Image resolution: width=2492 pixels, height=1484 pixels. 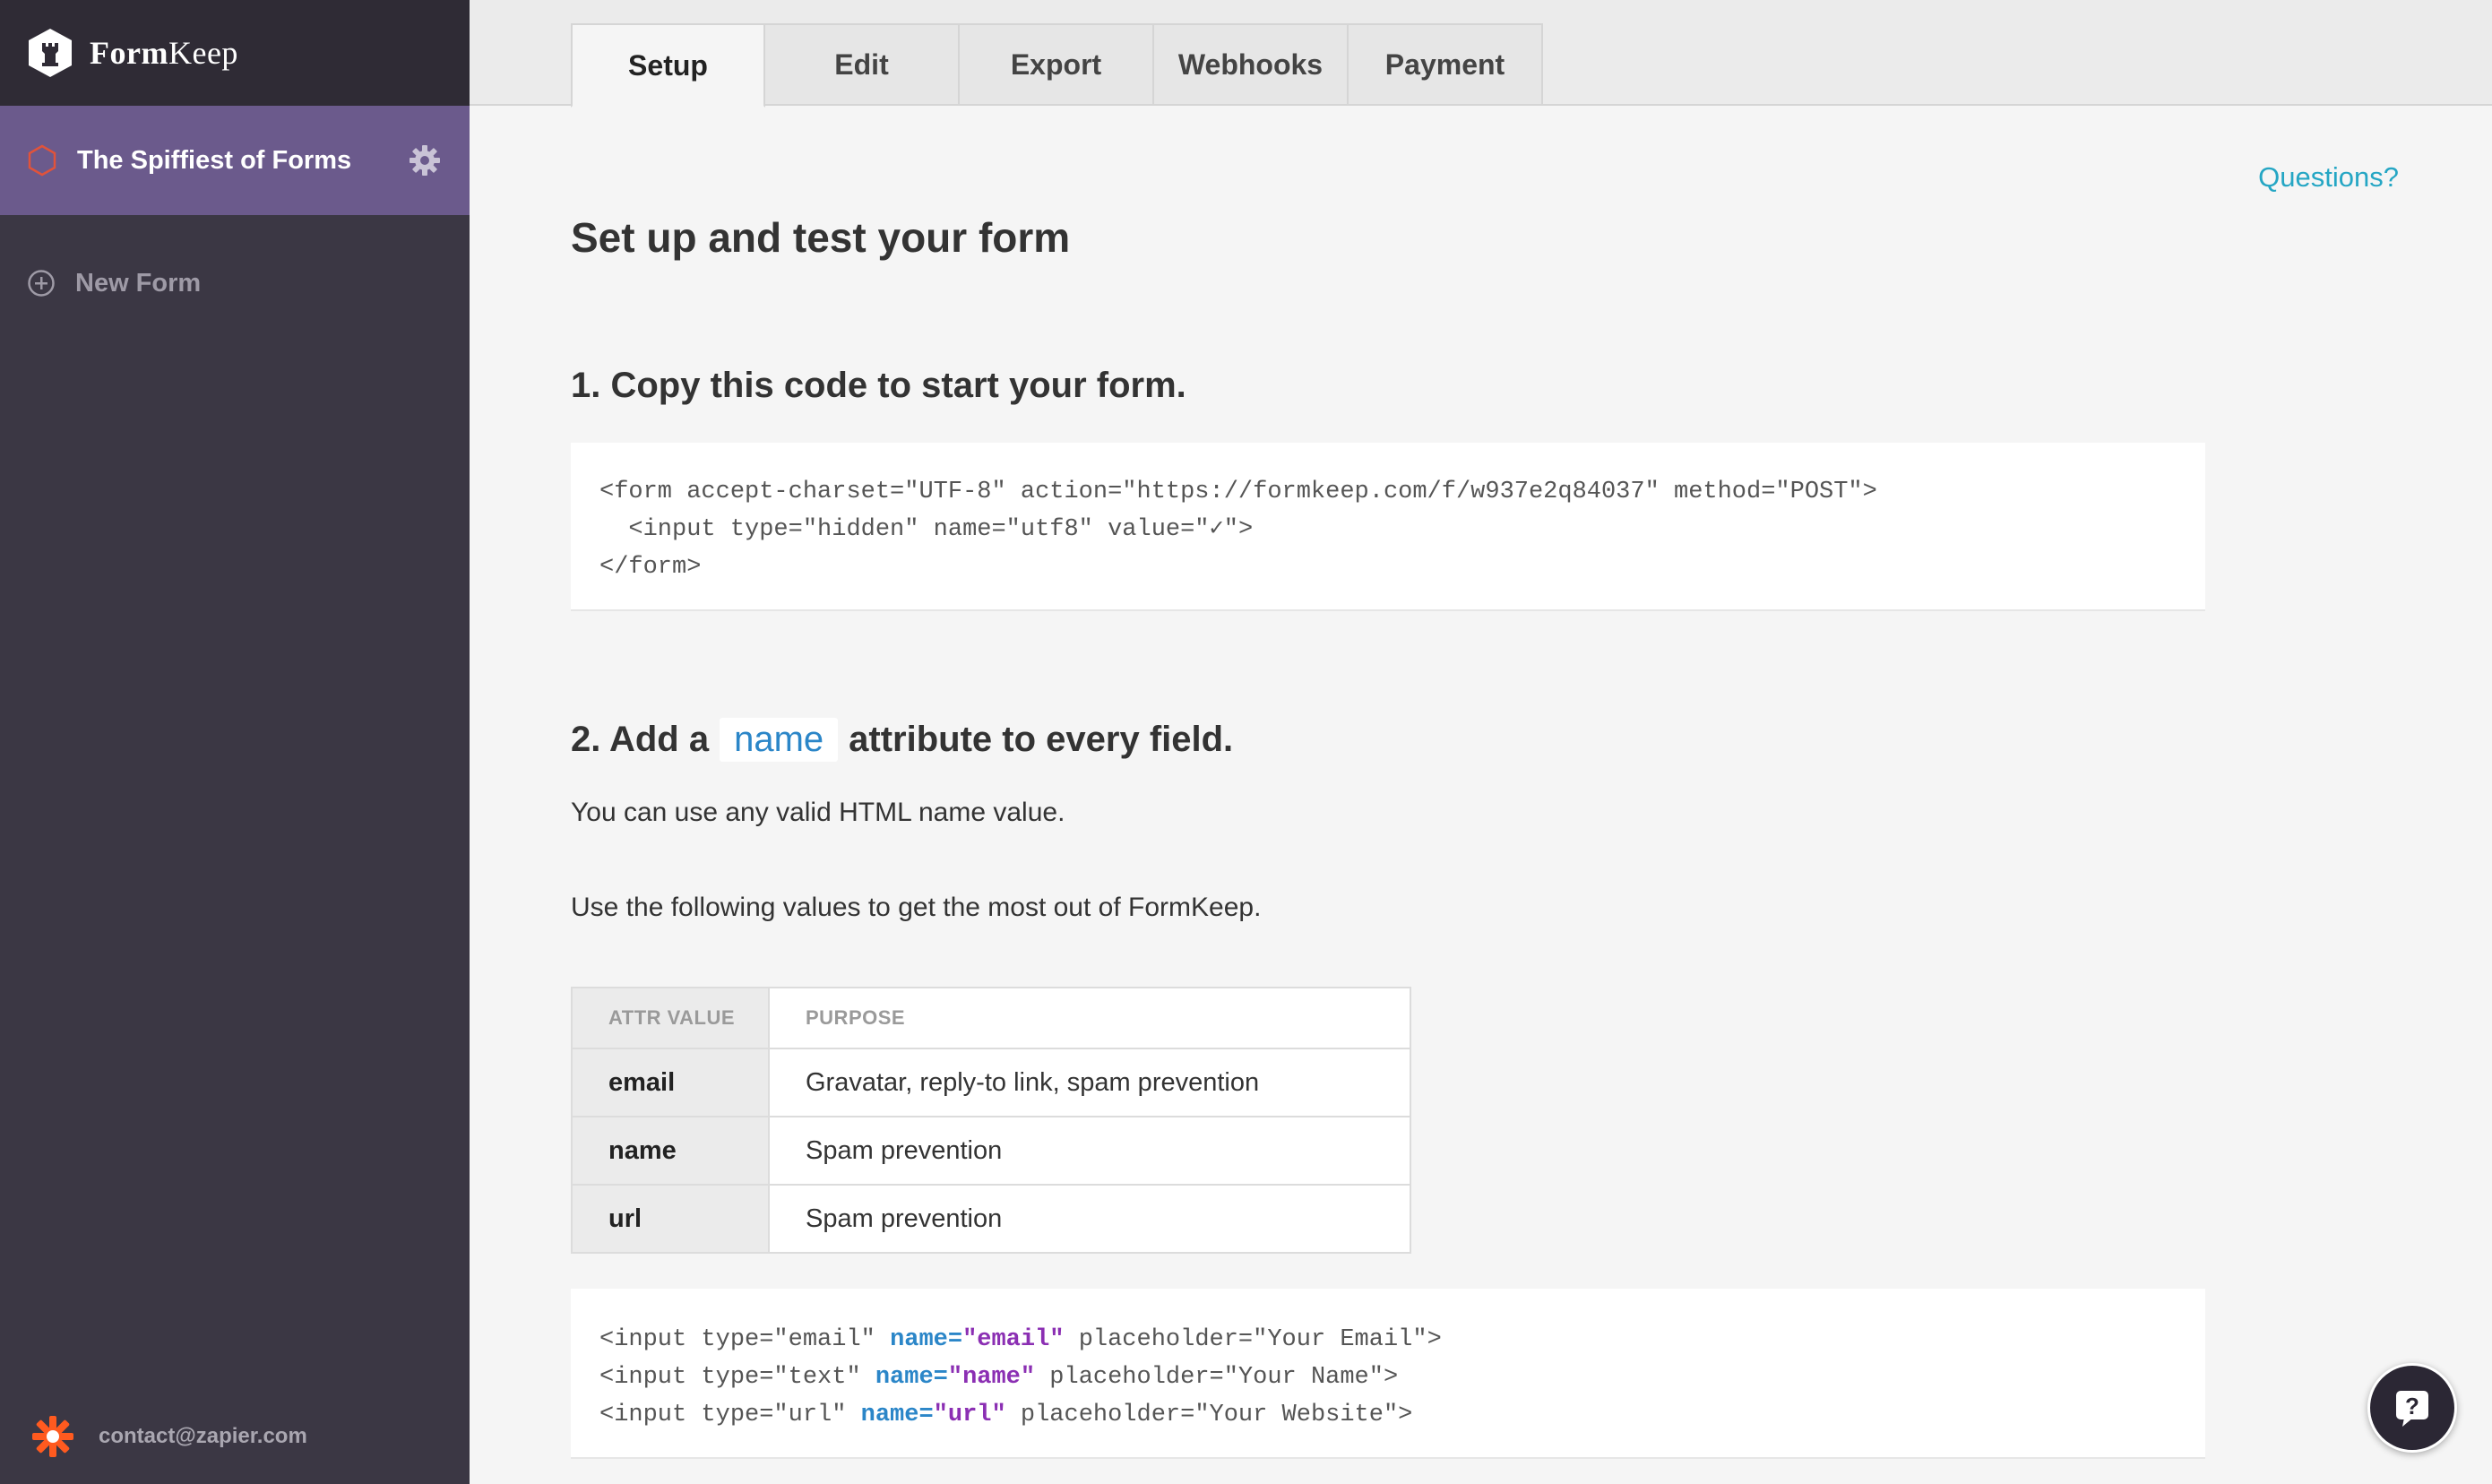 What do you see at coordinates (2328, 177) in the screenshot?
I see `questions-link: Questions?` at bounding box center [2328, 177].